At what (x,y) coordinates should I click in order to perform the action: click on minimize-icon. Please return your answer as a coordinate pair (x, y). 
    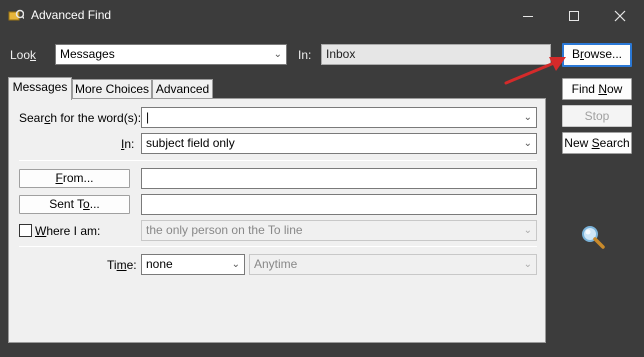
    Looking at the image, I should click on (528, 16).